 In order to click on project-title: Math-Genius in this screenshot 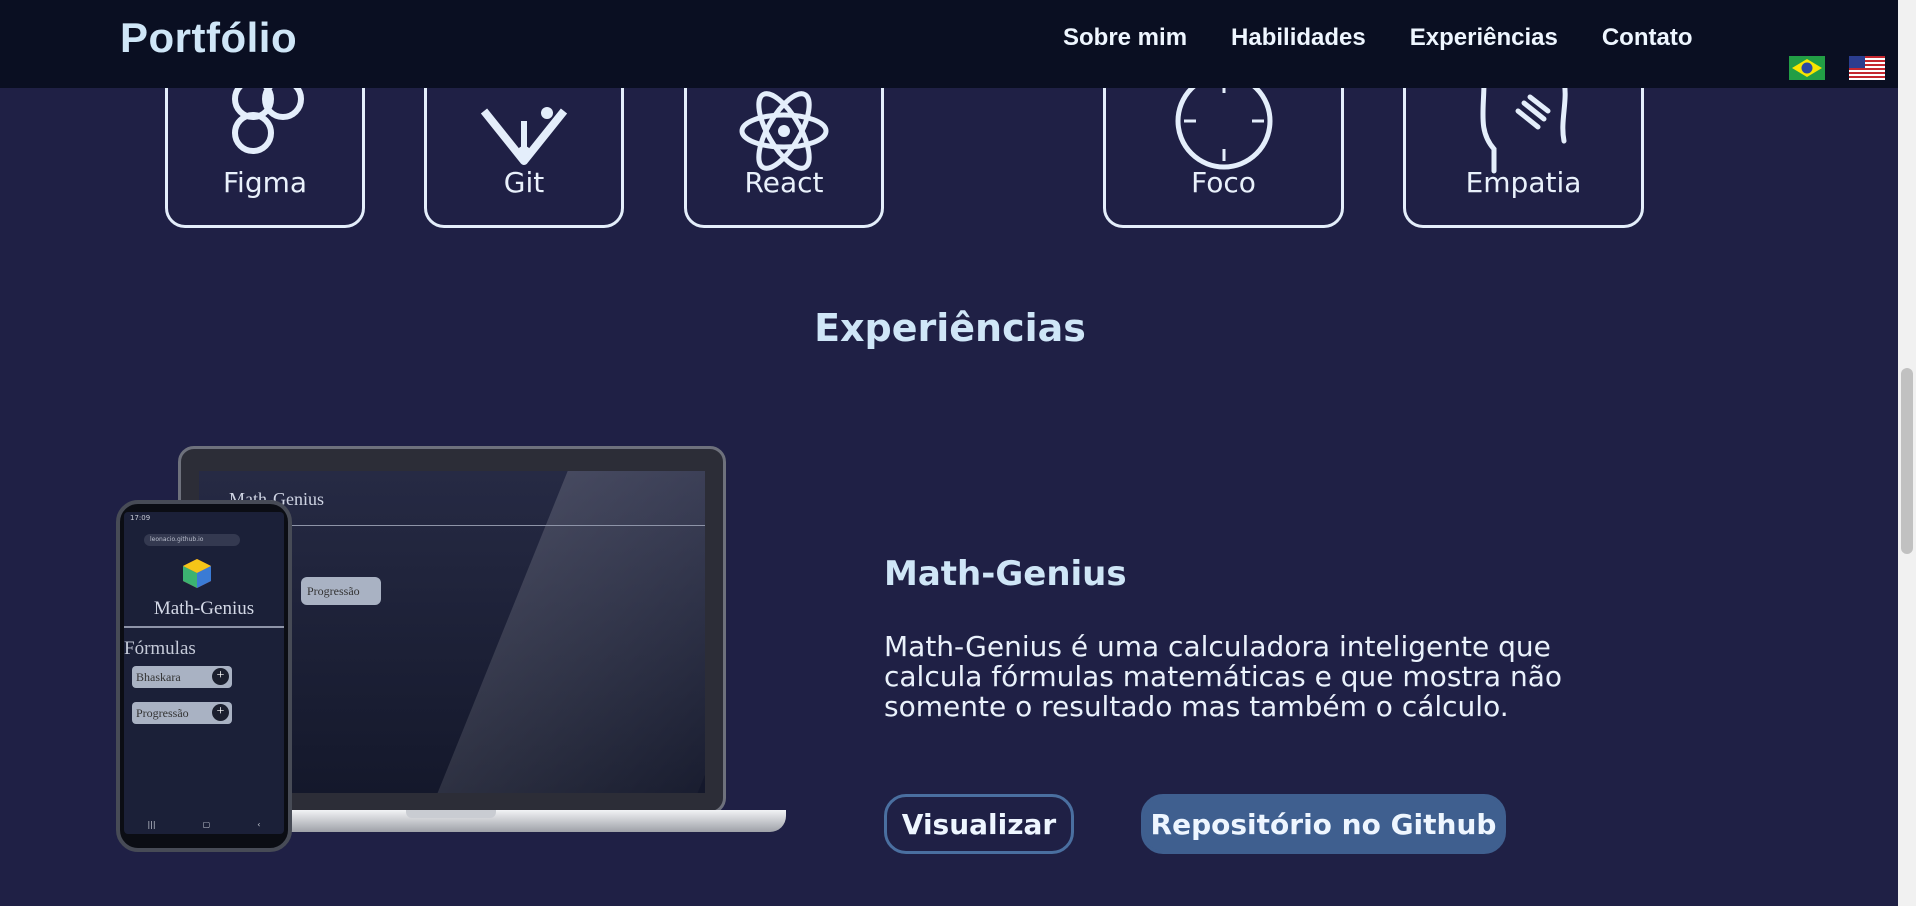, I will do `click(1005, 574)`.